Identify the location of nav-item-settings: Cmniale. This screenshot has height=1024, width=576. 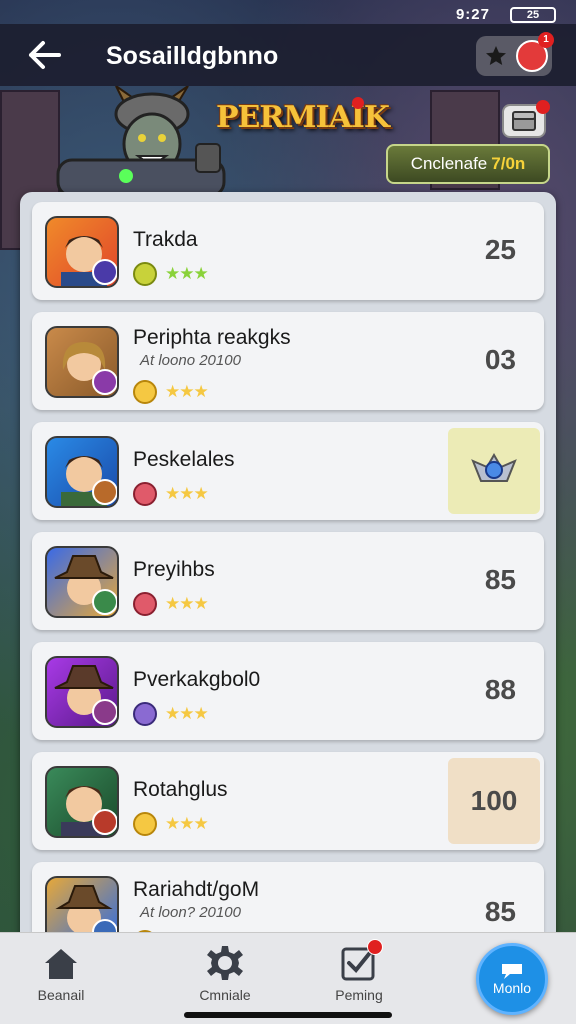
(225, 975).